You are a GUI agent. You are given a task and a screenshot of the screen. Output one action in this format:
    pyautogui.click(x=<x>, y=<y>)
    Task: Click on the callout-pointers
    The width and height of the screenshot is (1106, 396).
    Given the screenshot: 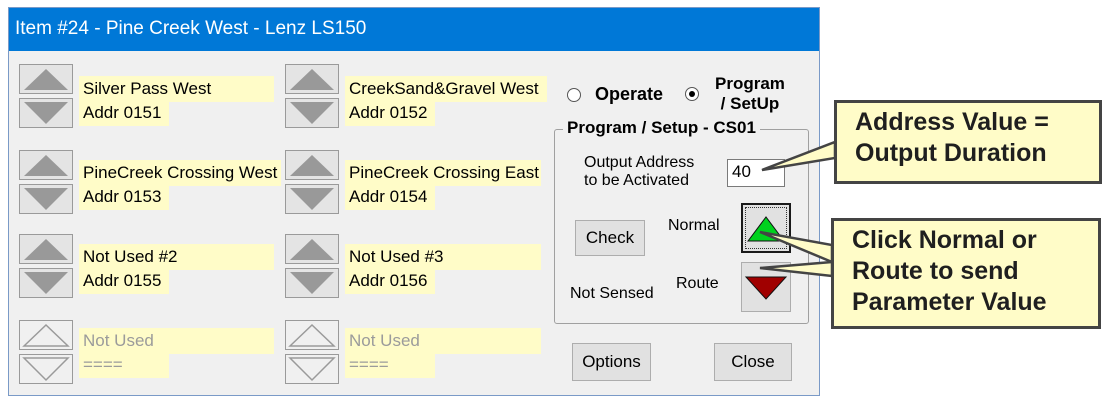 What is the action you would take?
    pyautogui.click(x=798, y=209)
    